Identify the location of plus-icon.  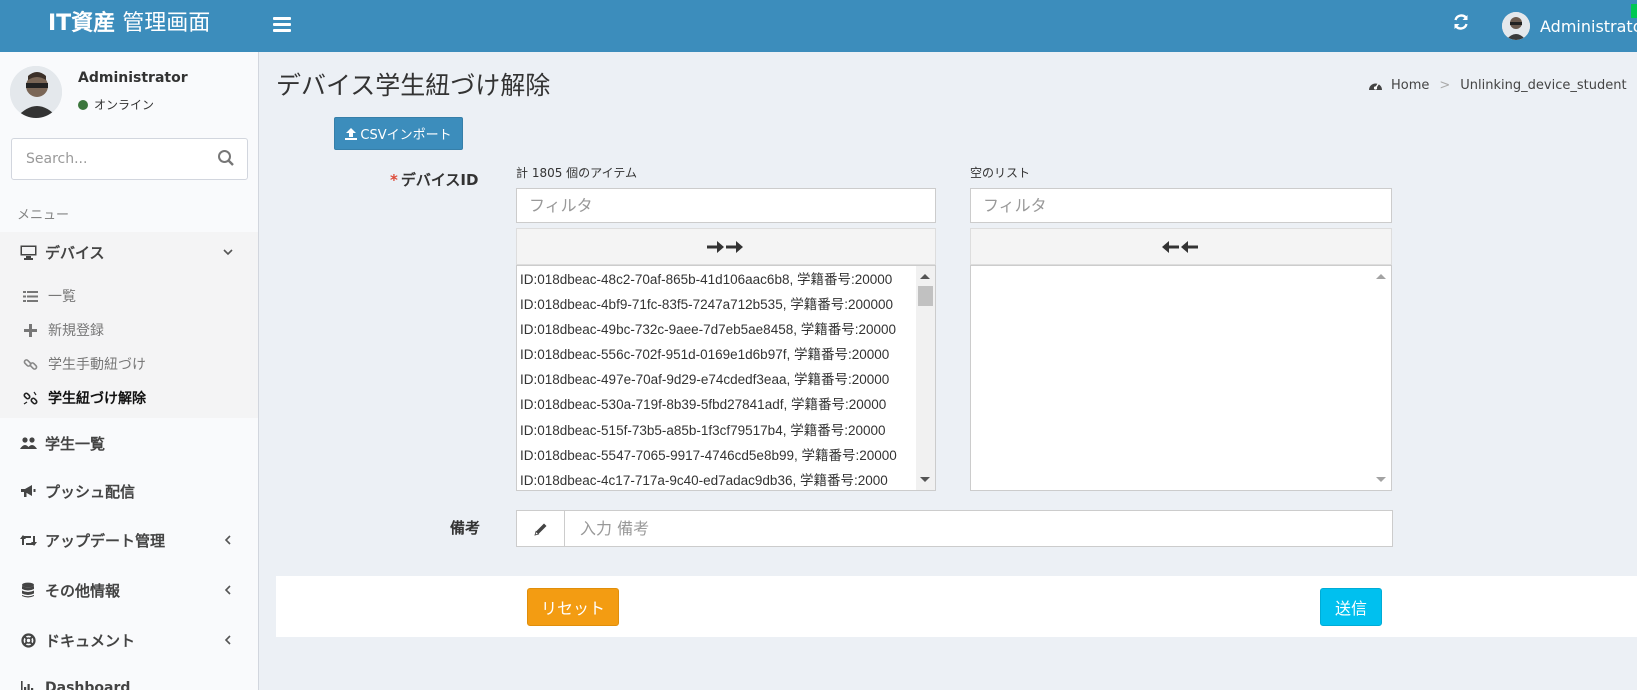
(30, 330).